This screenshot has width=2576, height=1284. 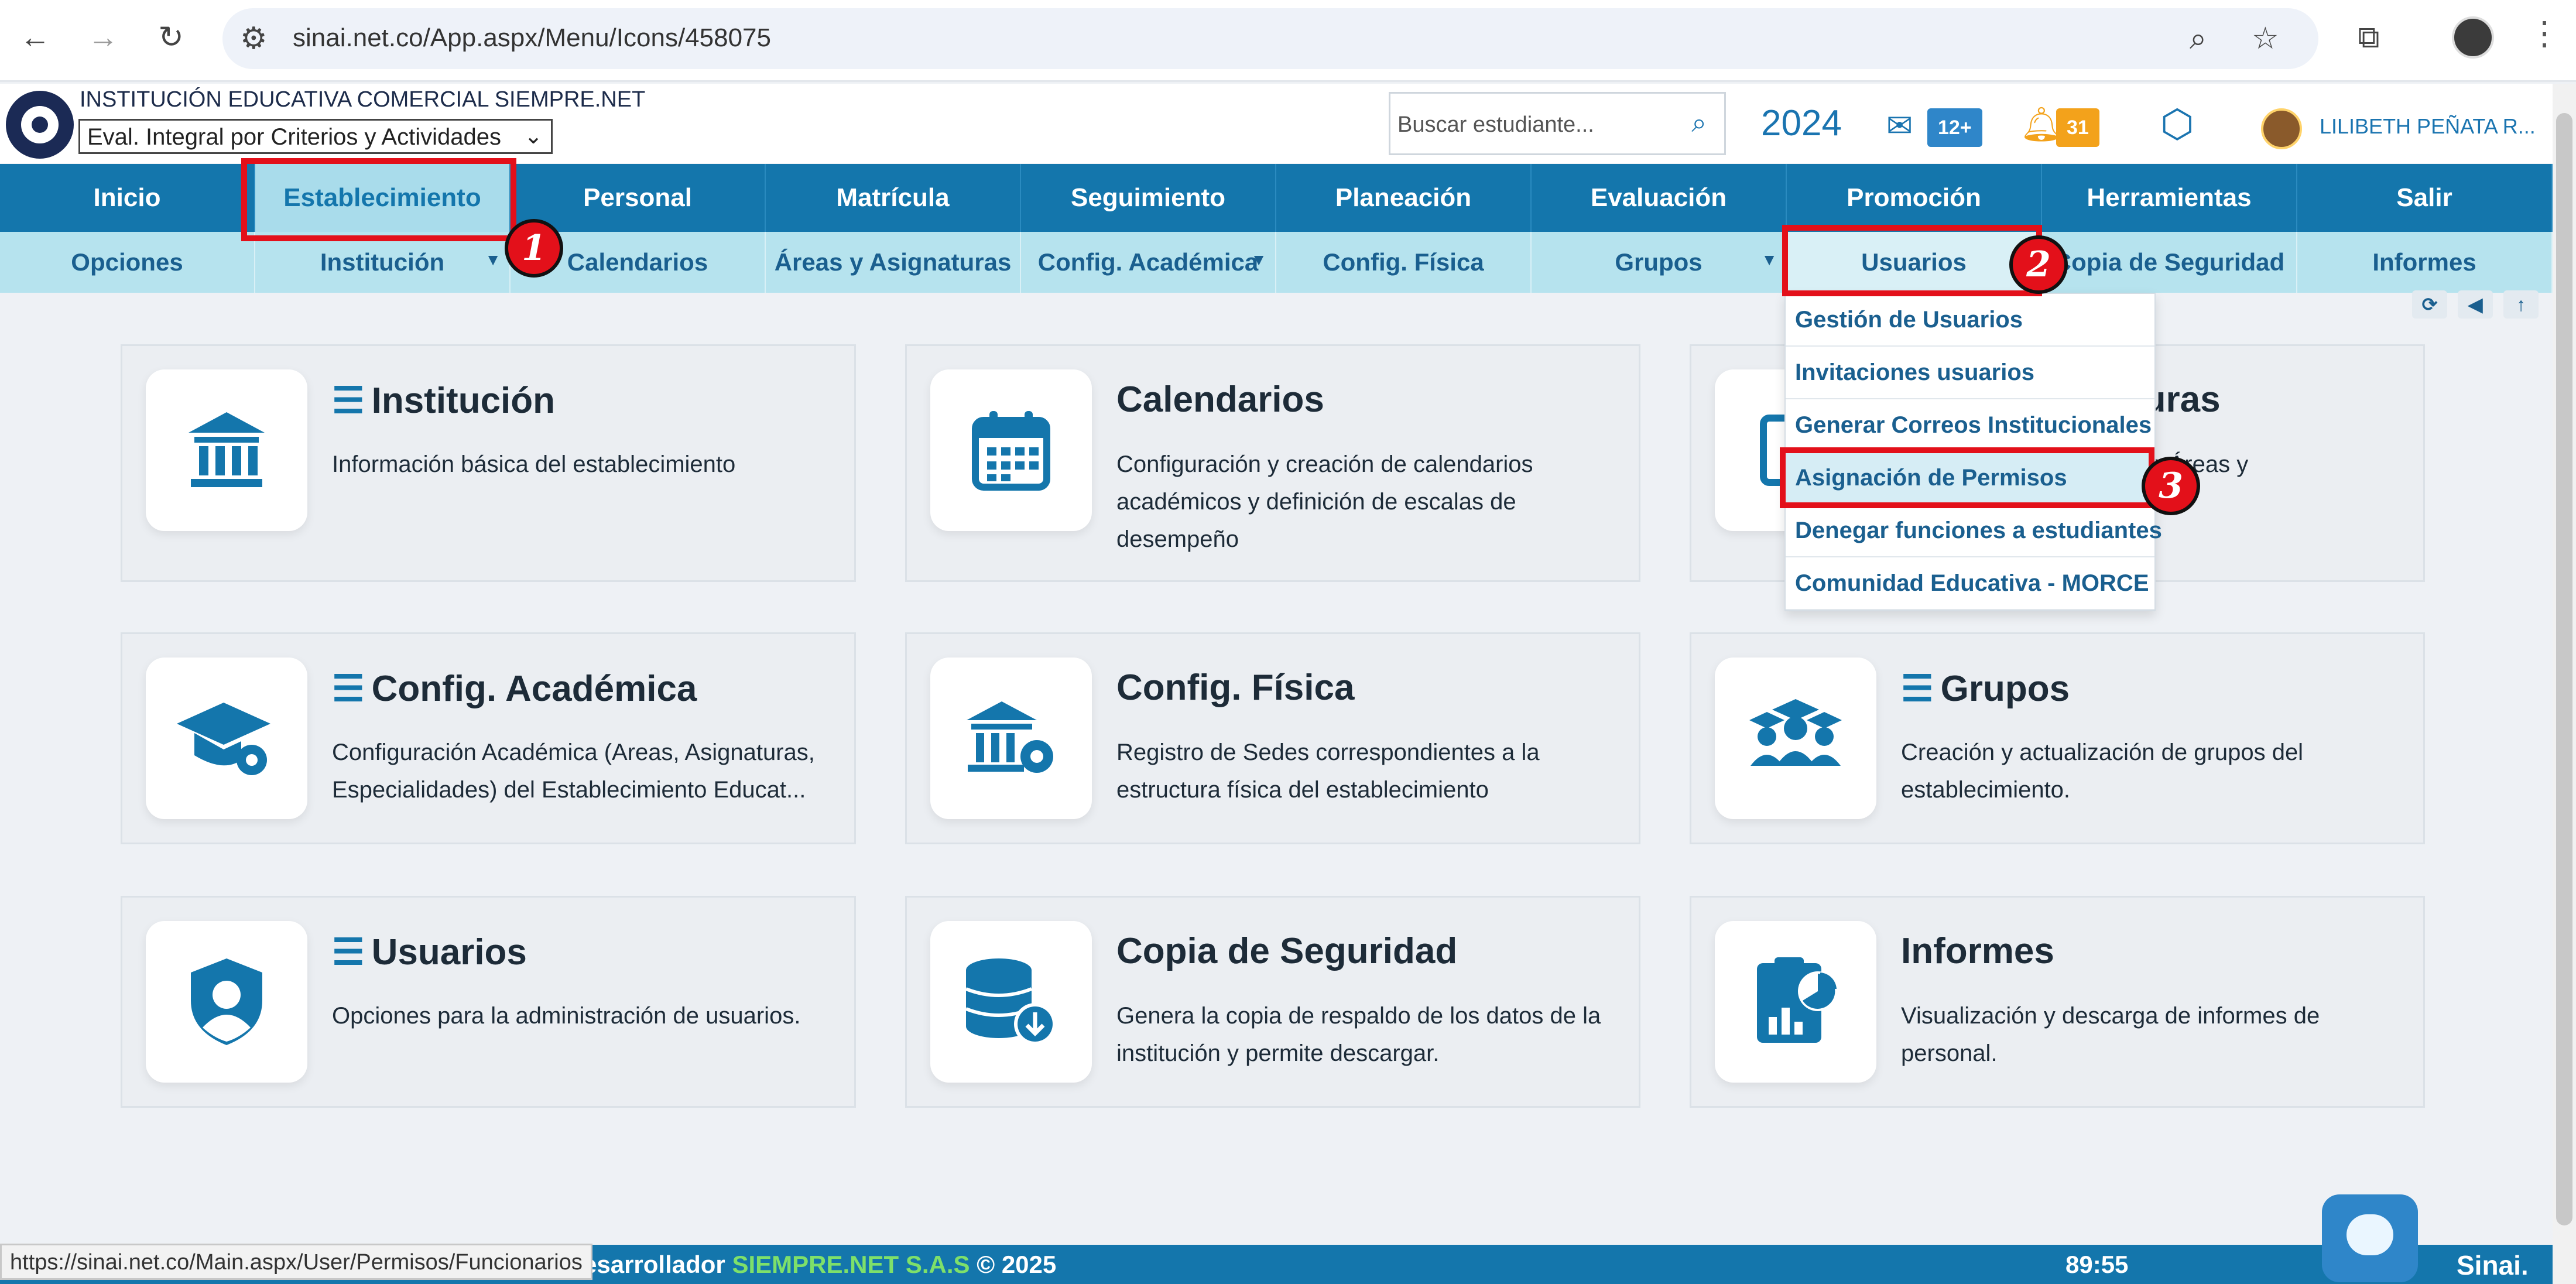 What do you see at coordinates (2564, 669) in the screenshot?
I see `scrollbar-thumb` at bounding box center [2564, 669].